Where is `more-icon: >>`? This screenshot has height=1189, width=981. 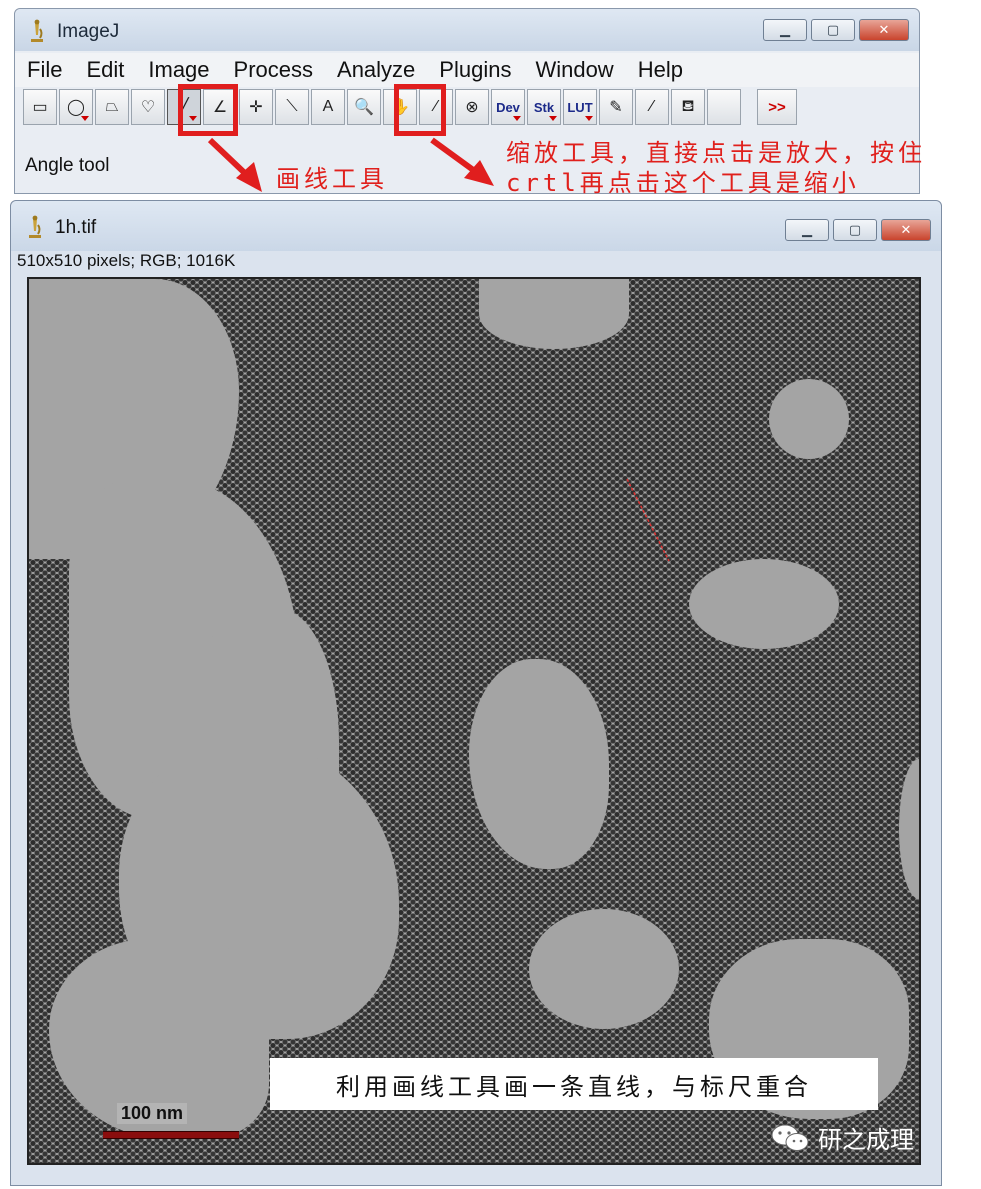 more-icon: >> is located at coordinates (777, 107).